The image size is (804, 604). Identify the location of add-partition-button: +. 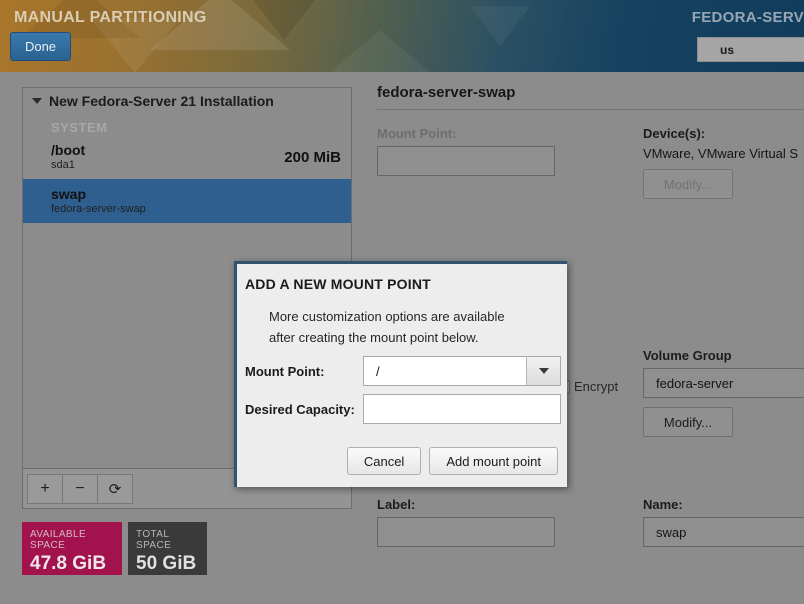
(45, 488).